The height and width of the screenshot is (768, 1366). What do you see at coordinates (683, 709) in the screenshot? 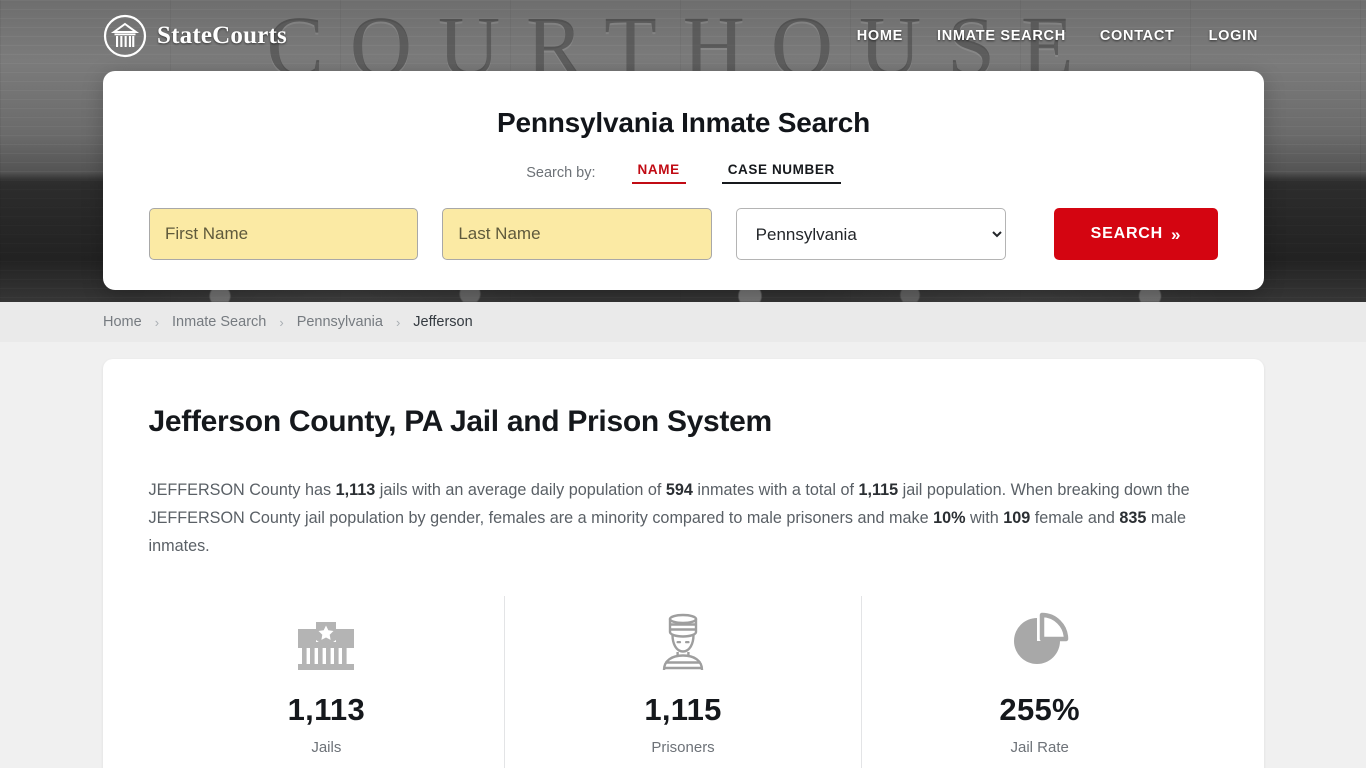
I see `stat-prisoners-value: 1,115` at bounding box center [683, 709].